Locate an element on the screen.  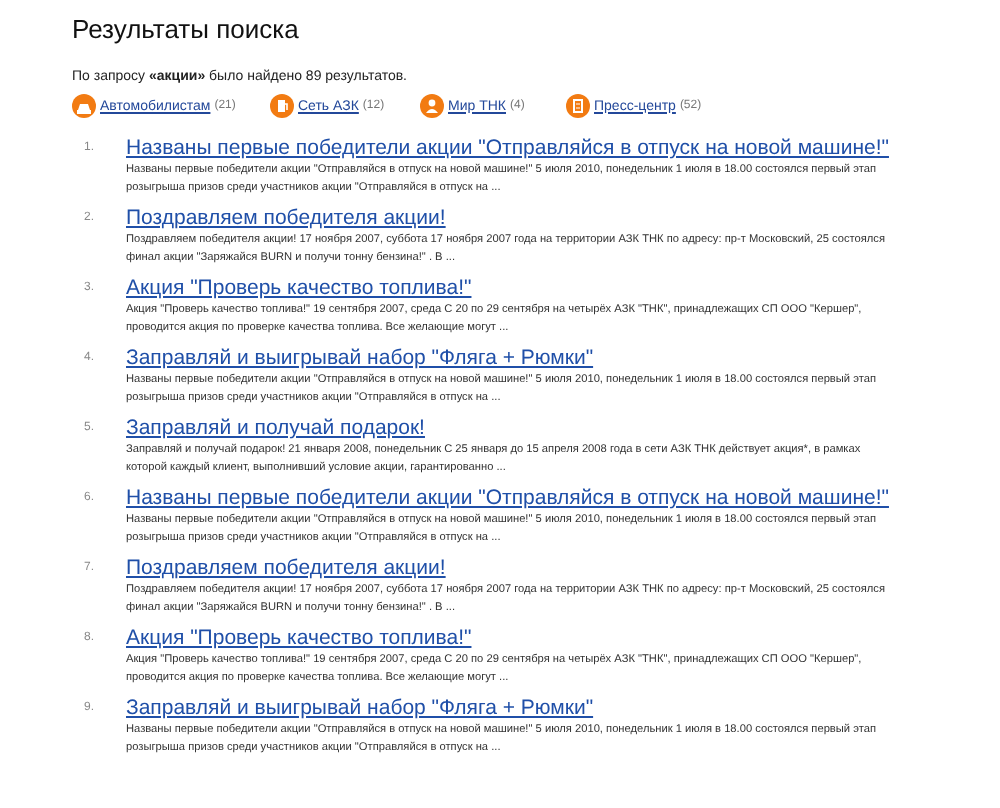
page-heading: Результаты поиска is located at coordinates (186, 30).